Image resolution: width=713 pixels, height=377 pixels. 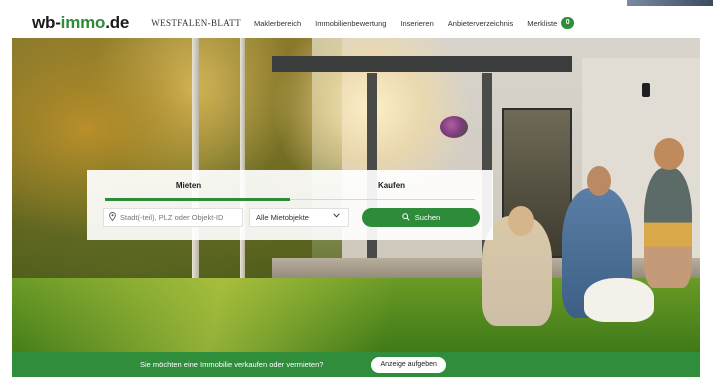 I want to click on nav-immobilienbewertung: Immobilienbewertung, so click(x=350, y=23).